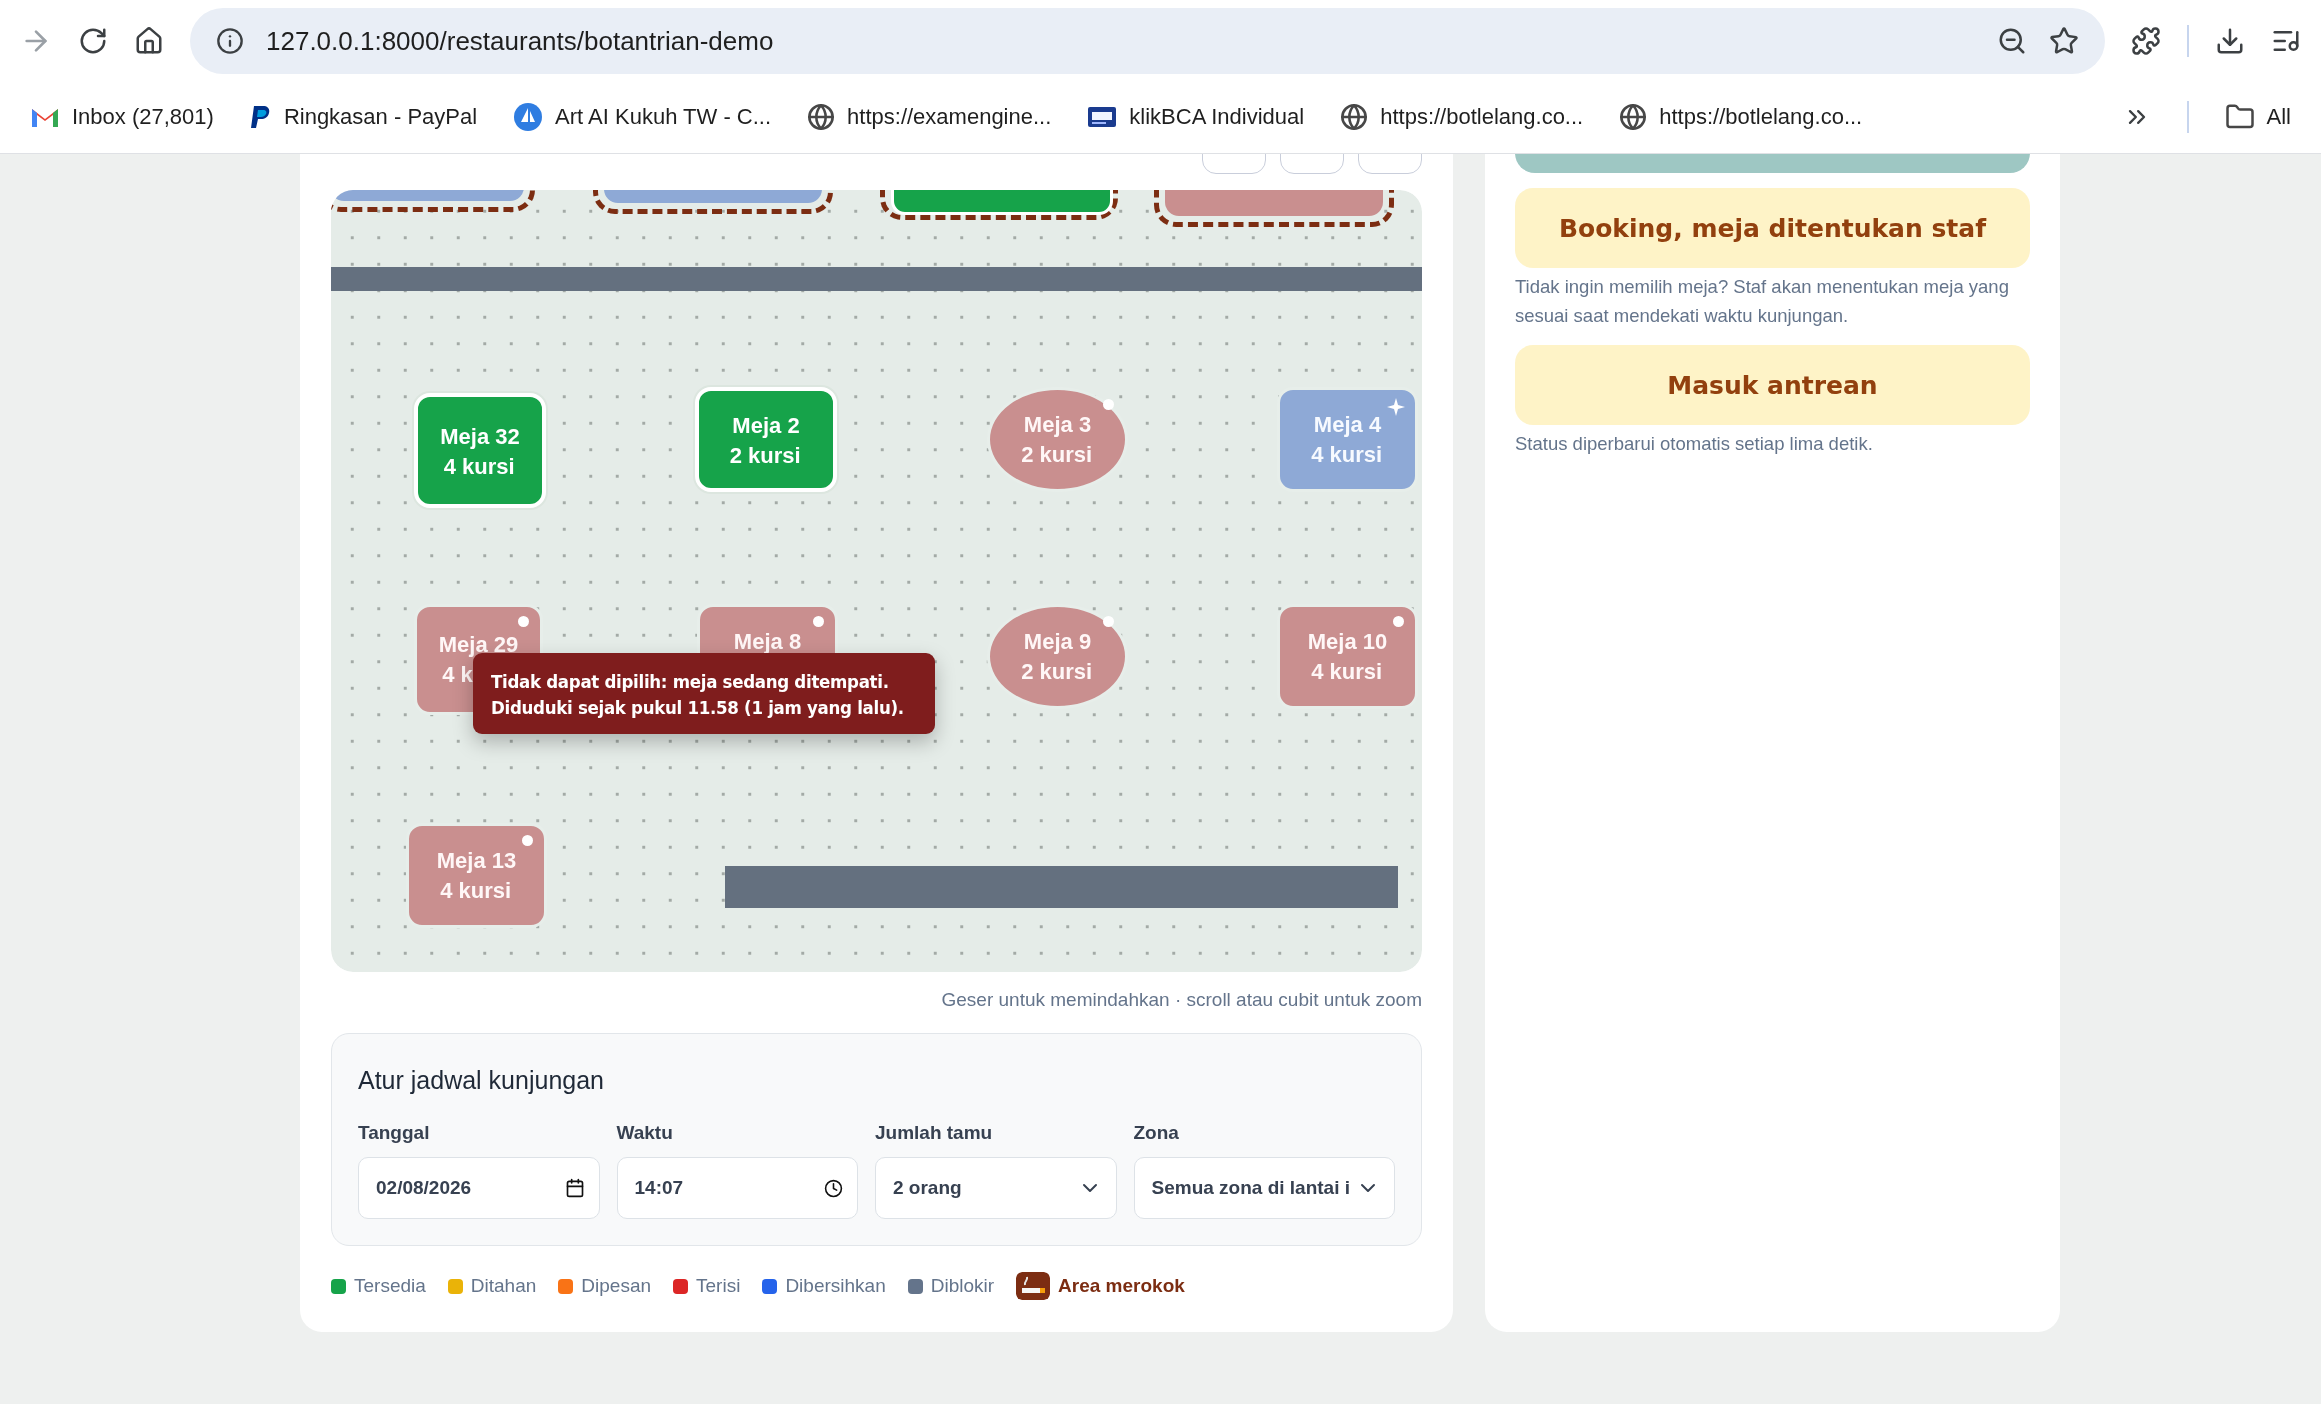 This screenshot has height=1404, width=2321. I want to click on legend-label: Area merokok, so click(1121, 1286).